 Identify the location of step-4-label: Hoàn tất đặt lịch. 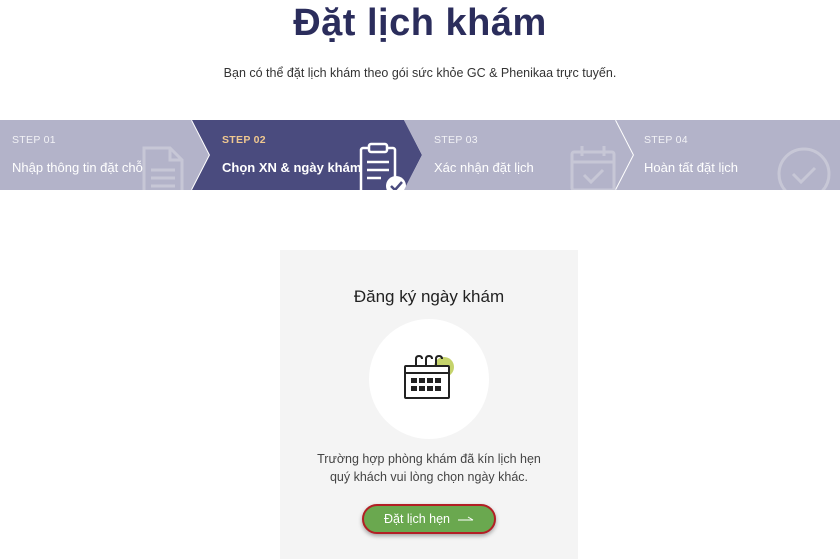
(691, 167).